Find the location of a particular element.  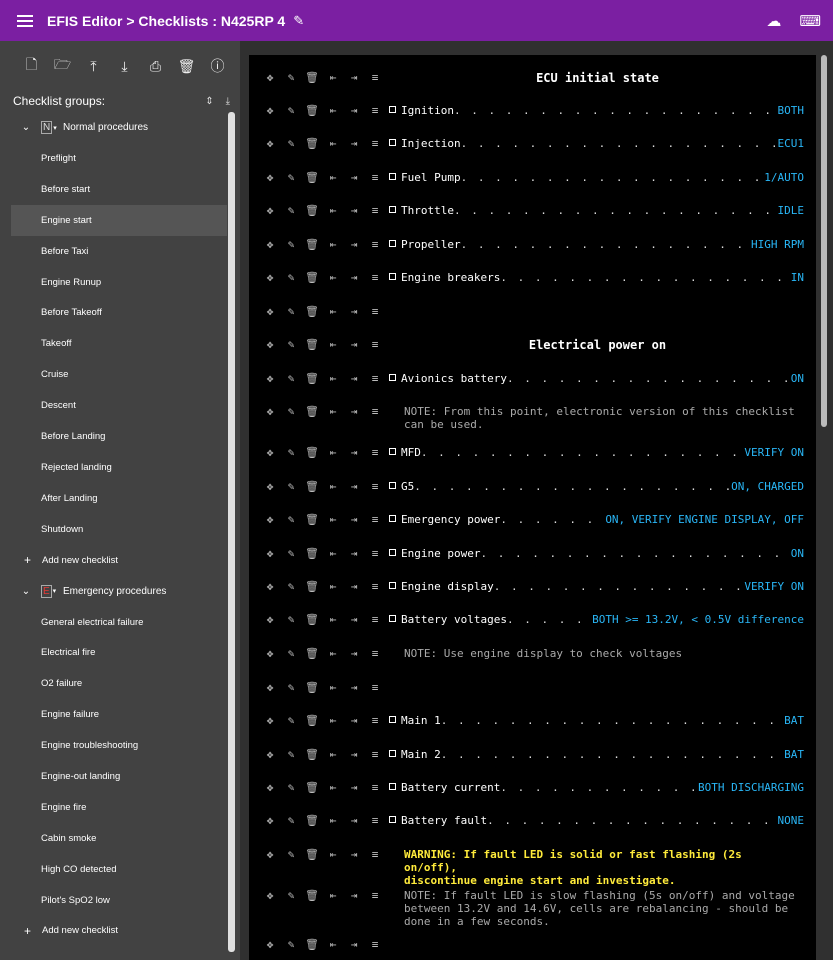

download-icon: ⤓ is located at coordinates (124, 66).